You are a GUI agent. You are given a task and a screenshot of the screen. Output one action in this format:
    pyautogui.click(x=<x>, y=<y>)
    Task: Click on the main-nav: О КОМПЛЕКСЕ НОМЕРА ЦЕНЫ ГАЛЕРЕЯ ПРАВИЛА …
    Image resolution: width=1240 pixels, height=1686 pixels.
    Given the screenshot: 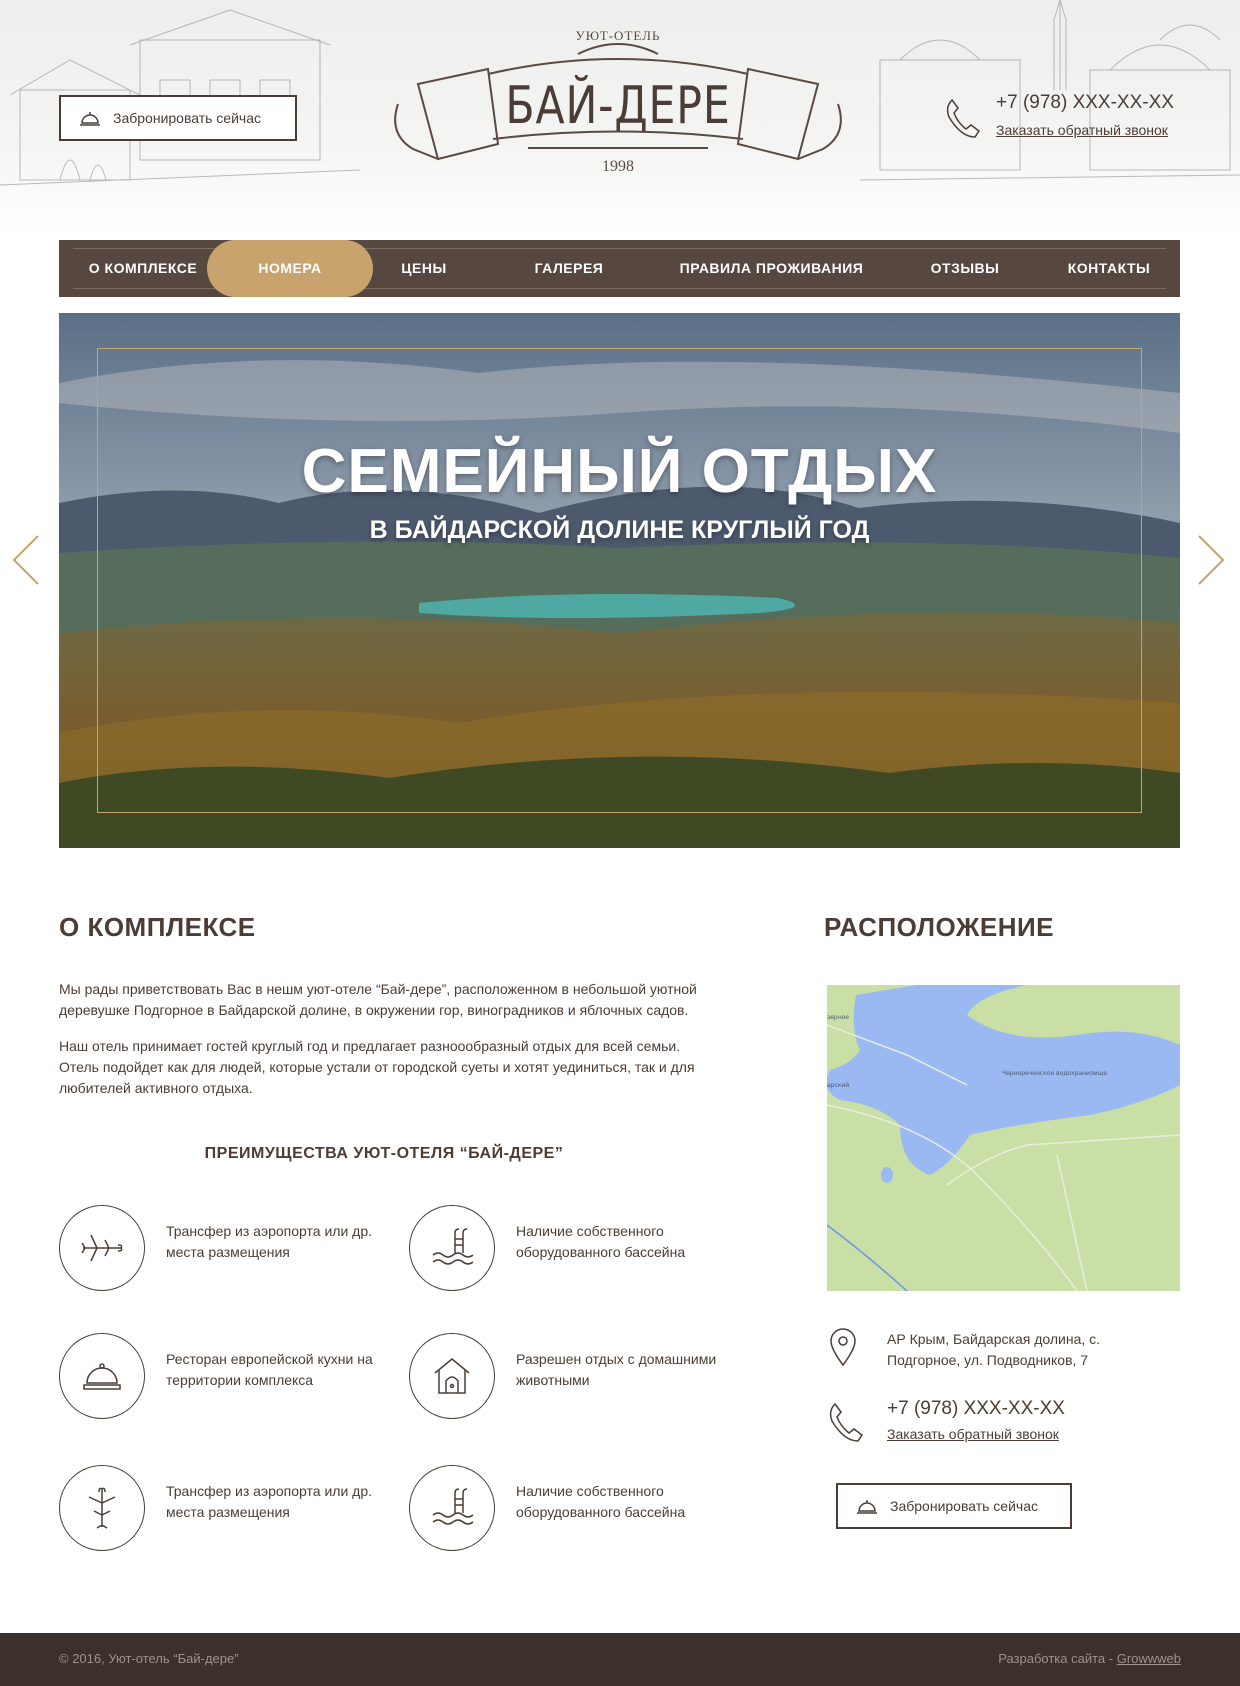 What is the action you would take?
    pyautogui.click(x=619, y=268)
    